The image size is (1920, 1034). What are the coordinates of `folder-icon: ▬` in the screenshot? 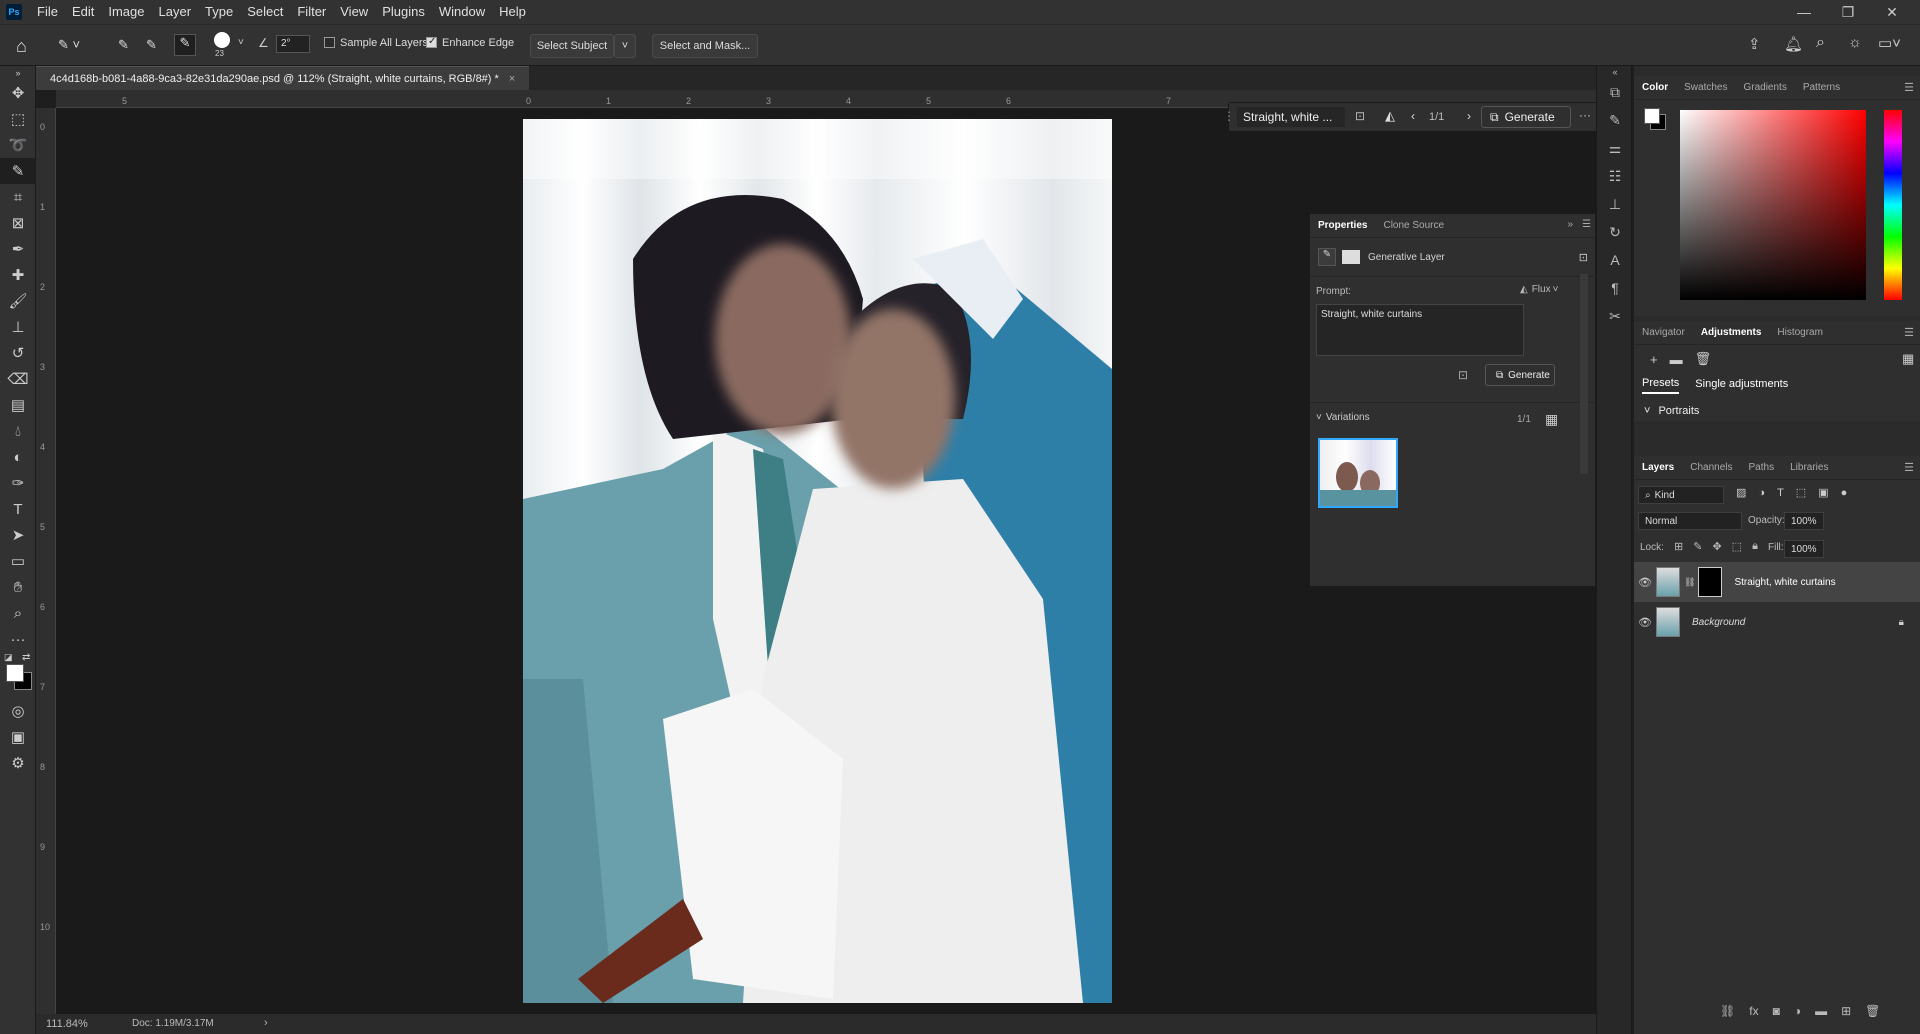 It's located at (1676, 359).